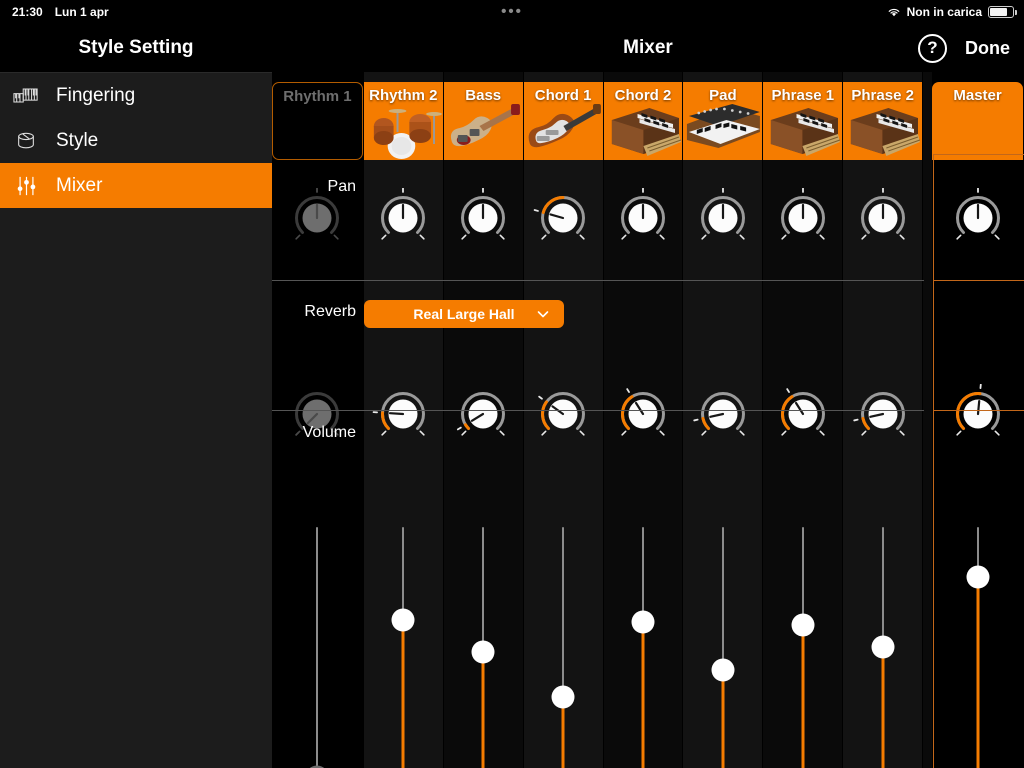  What do you see at coordinates (563, 121) in the screenshot?
I see `track-header-button: Chord 1` at bounding box center [563, 121].